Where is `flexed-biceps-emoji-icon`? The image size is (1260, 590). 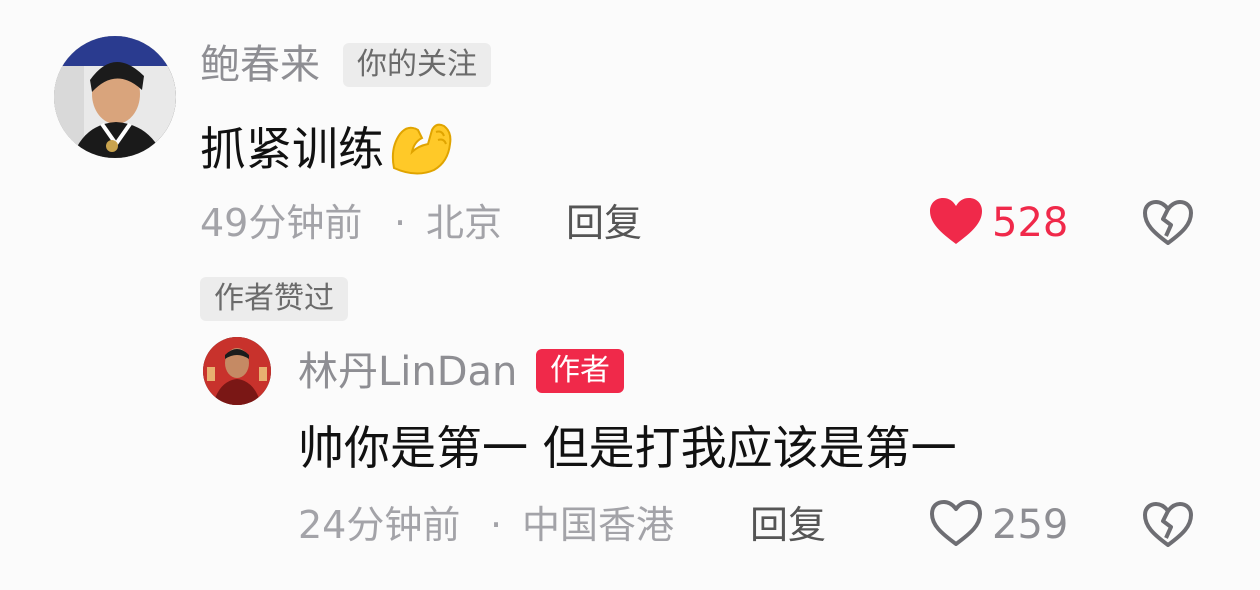
flexed-biceps-emoji-icon is located at coordinates (421, 149).